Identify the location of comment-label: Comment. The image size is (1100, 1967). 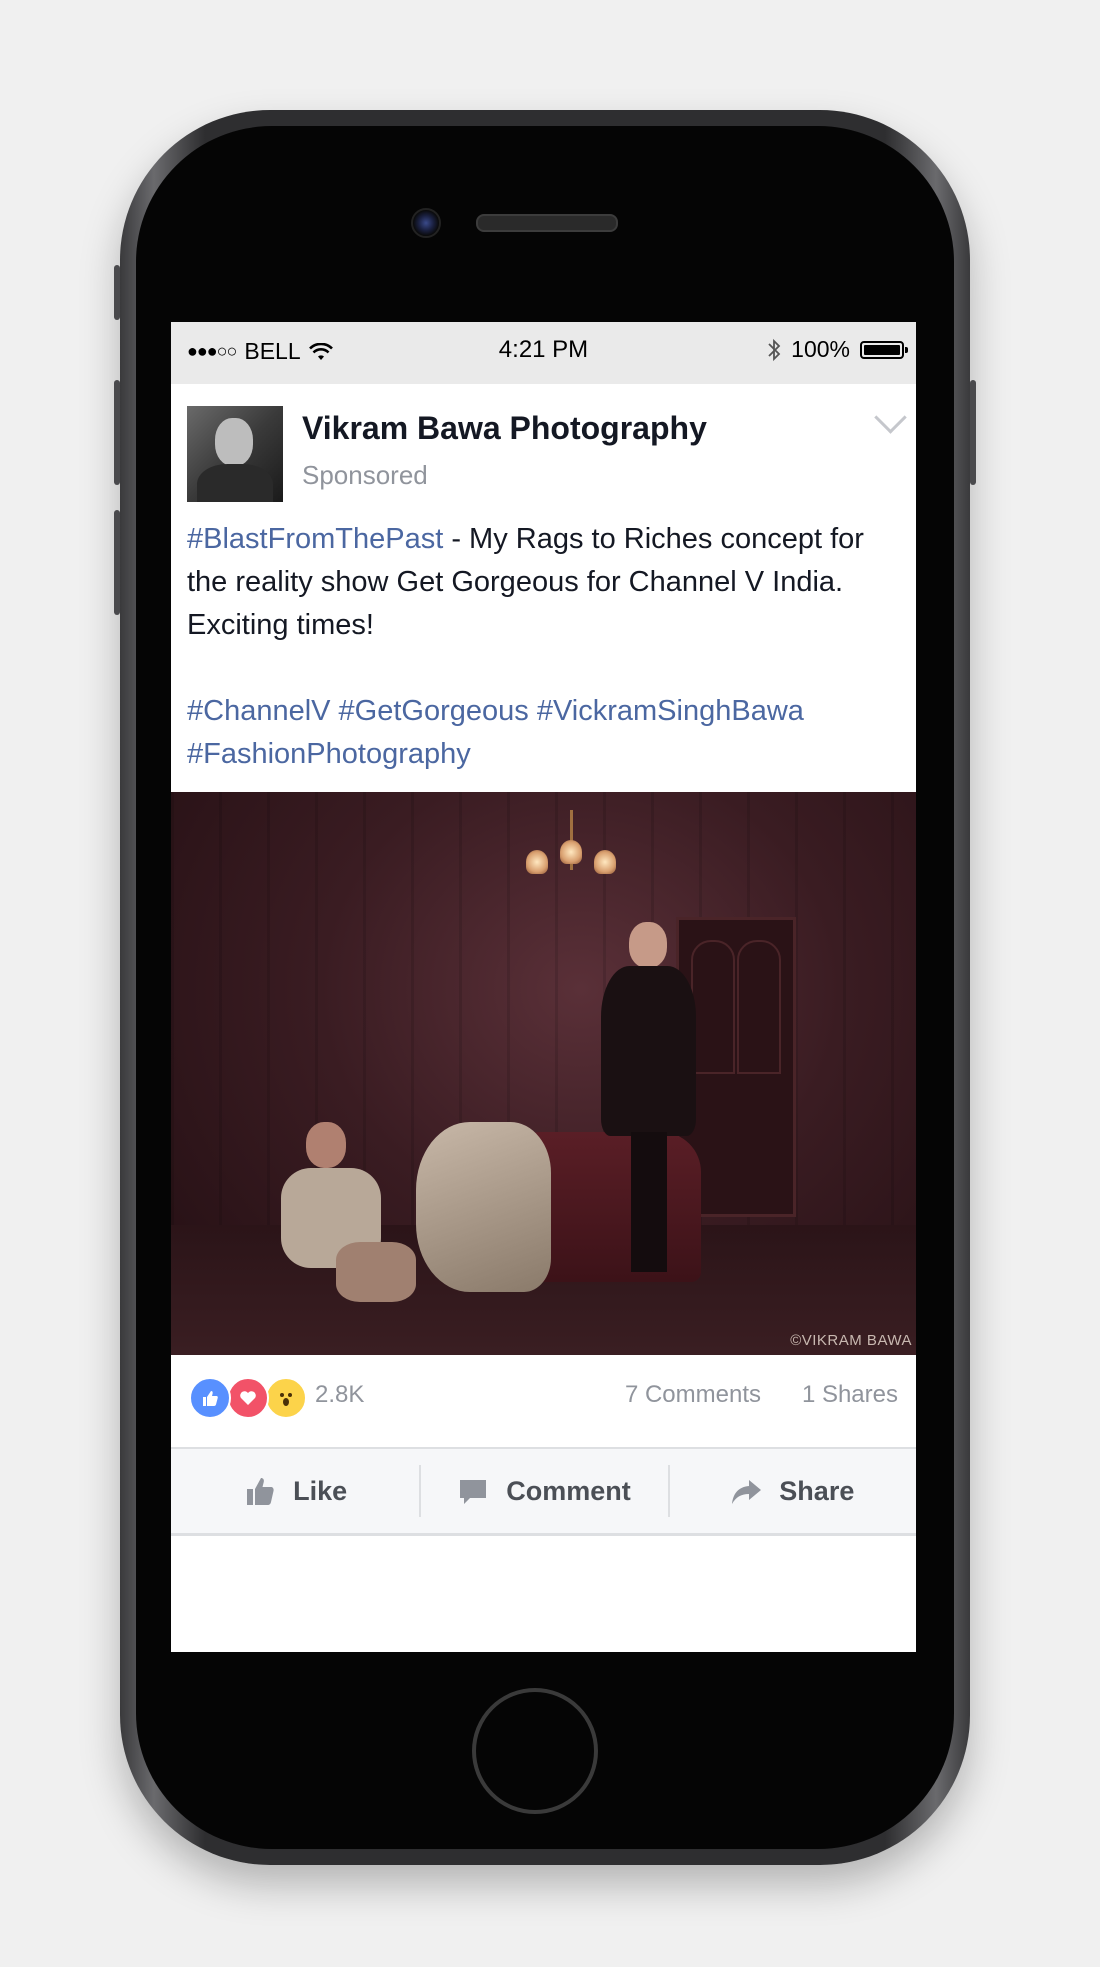
(568, 1490).